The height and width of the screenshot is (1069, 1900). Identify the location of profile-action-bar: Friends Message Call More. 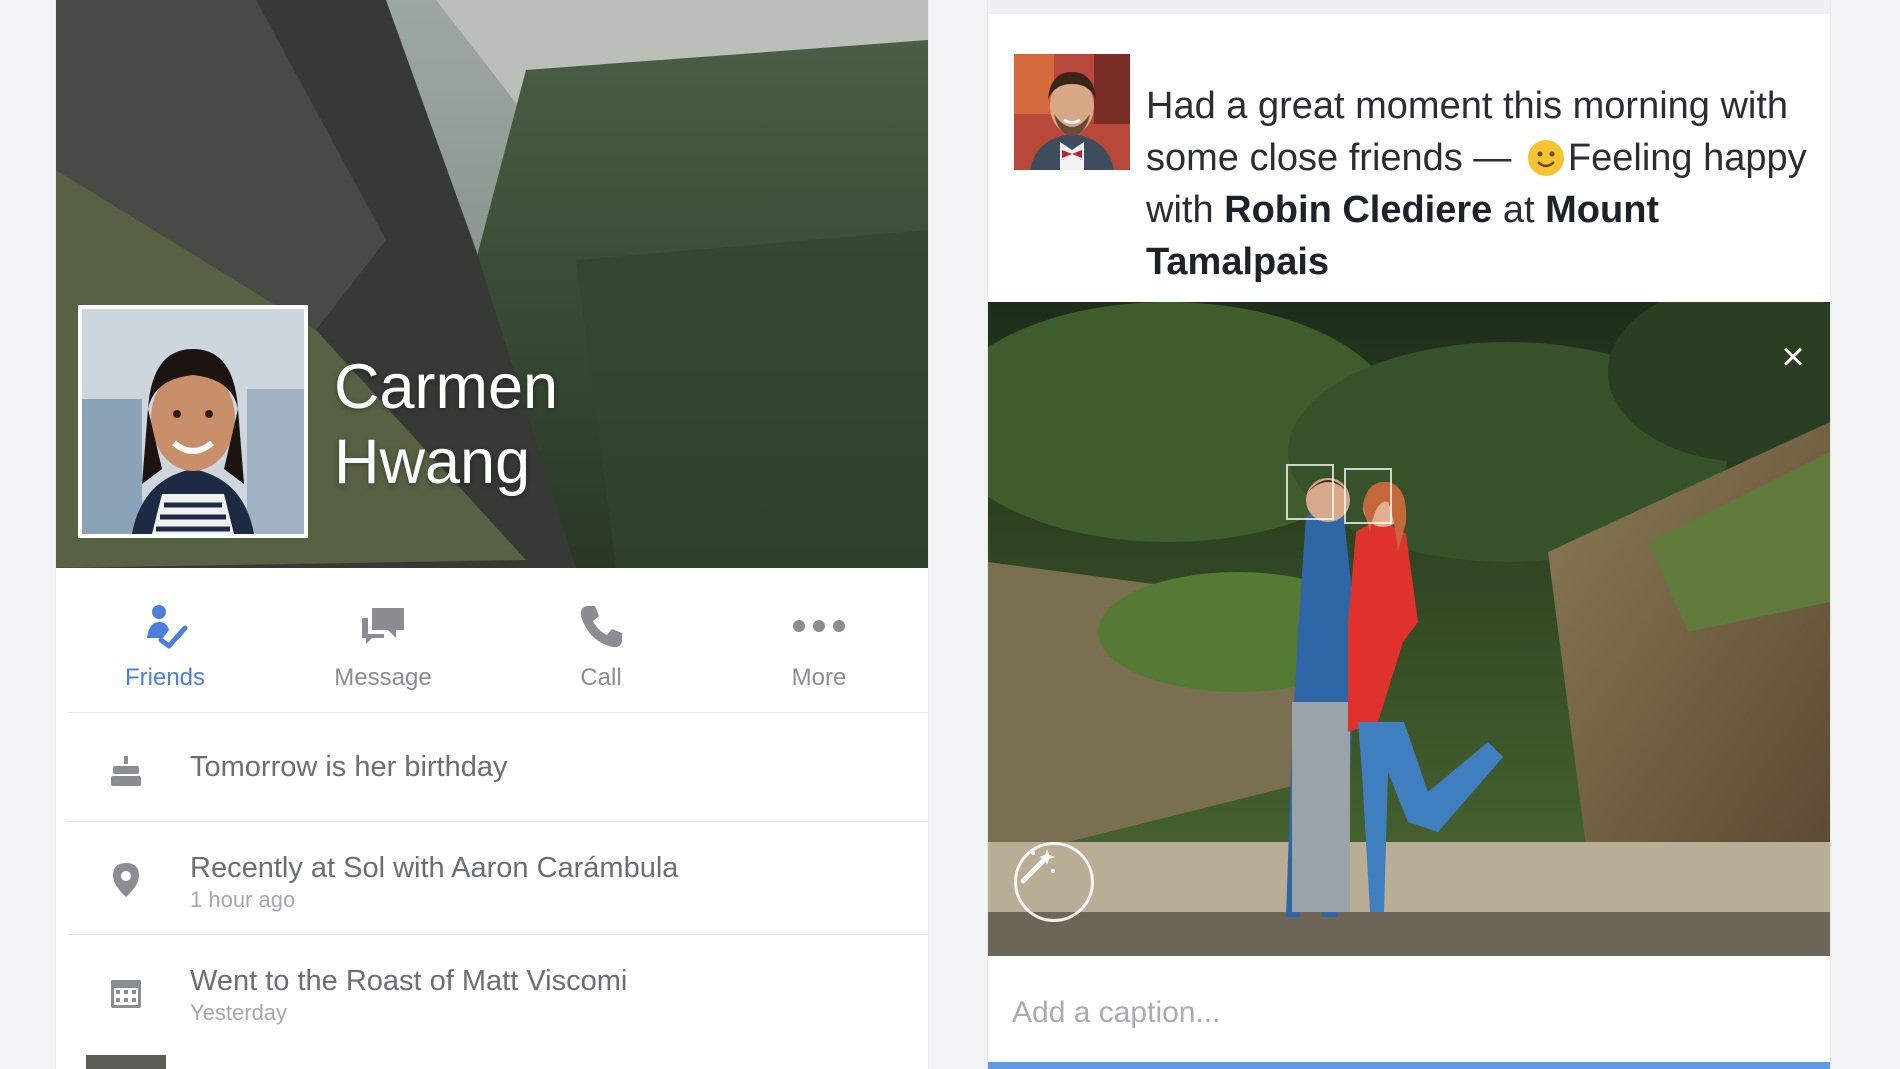
(492, 639).